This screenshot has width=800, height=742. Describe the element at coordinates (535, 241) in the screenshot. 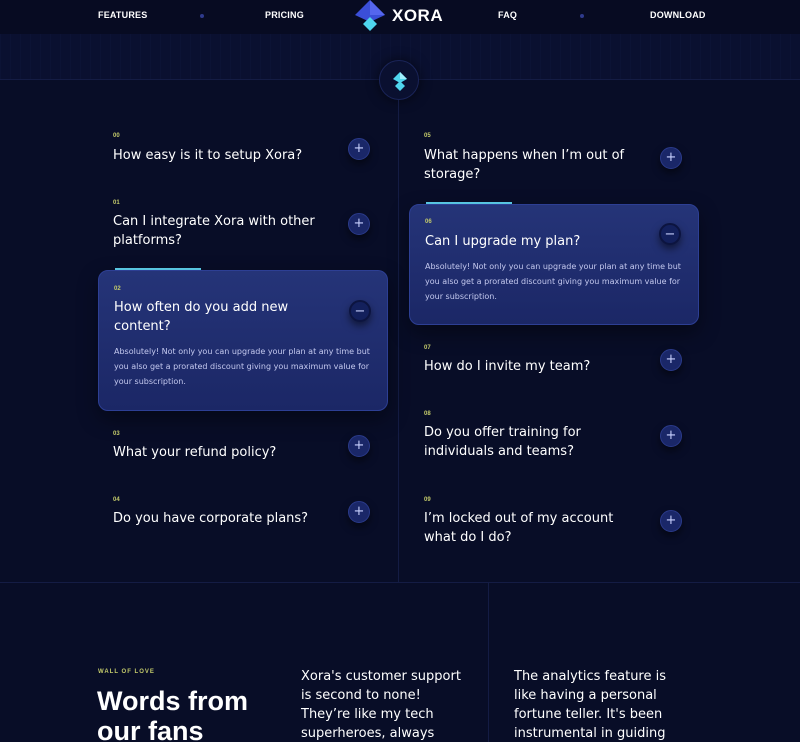

I see `faq-question: Can I upgrade my plan?` at that location.